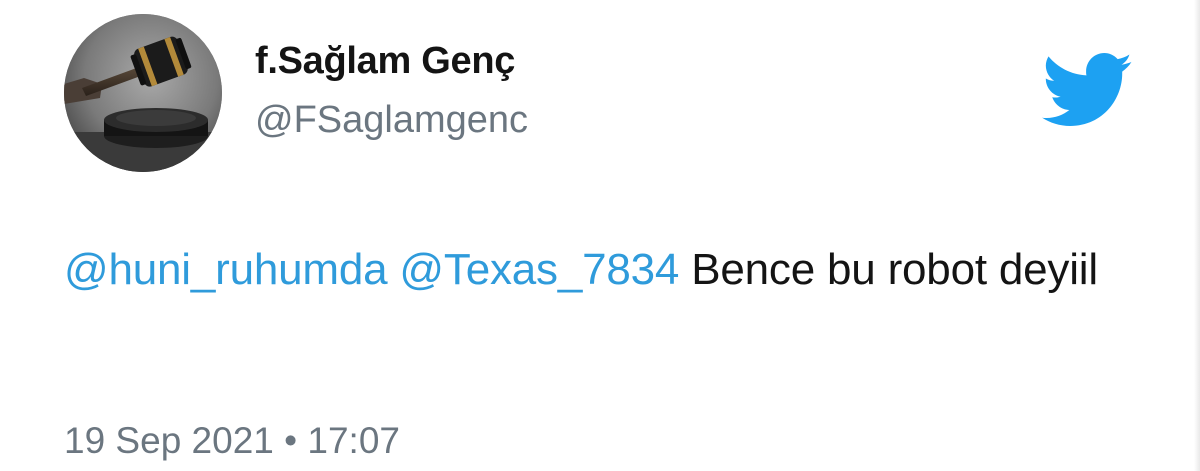  Describe the element at coordinates (894, 269) in the screenshot. I see `tweet-text: Bence bu robot deyiil` at that location.